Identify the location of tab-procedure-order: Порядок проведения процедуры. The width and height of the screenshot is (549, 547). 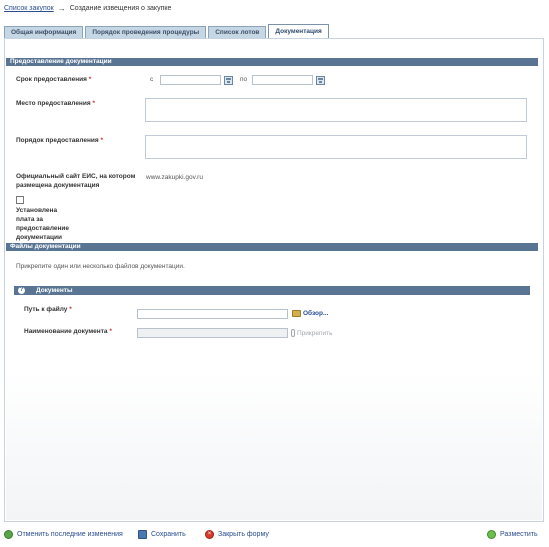
(146, 32).